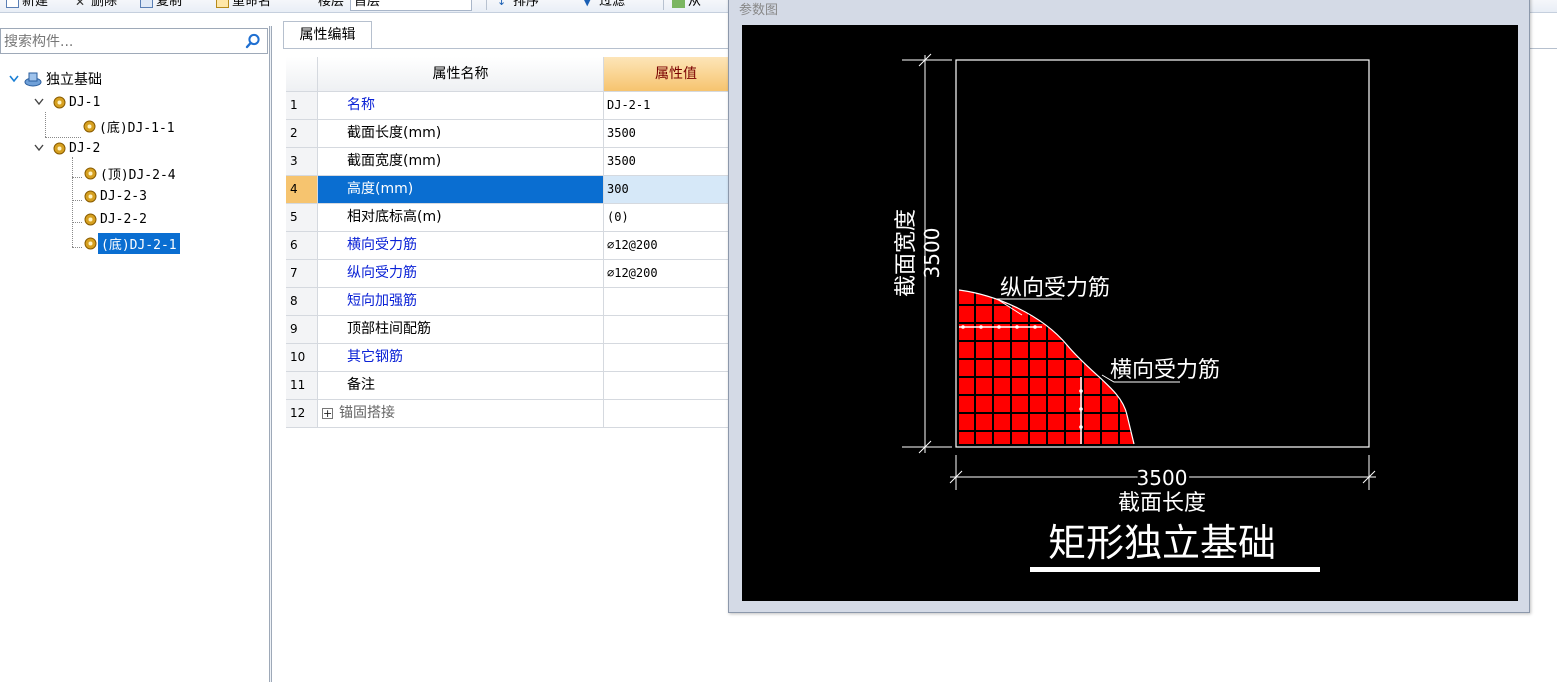  What do you see at coordinates (1162, 543) in the screenshot?
I see `diagram-caption: 矩形独立基础` at bounding box center [1162, 543].